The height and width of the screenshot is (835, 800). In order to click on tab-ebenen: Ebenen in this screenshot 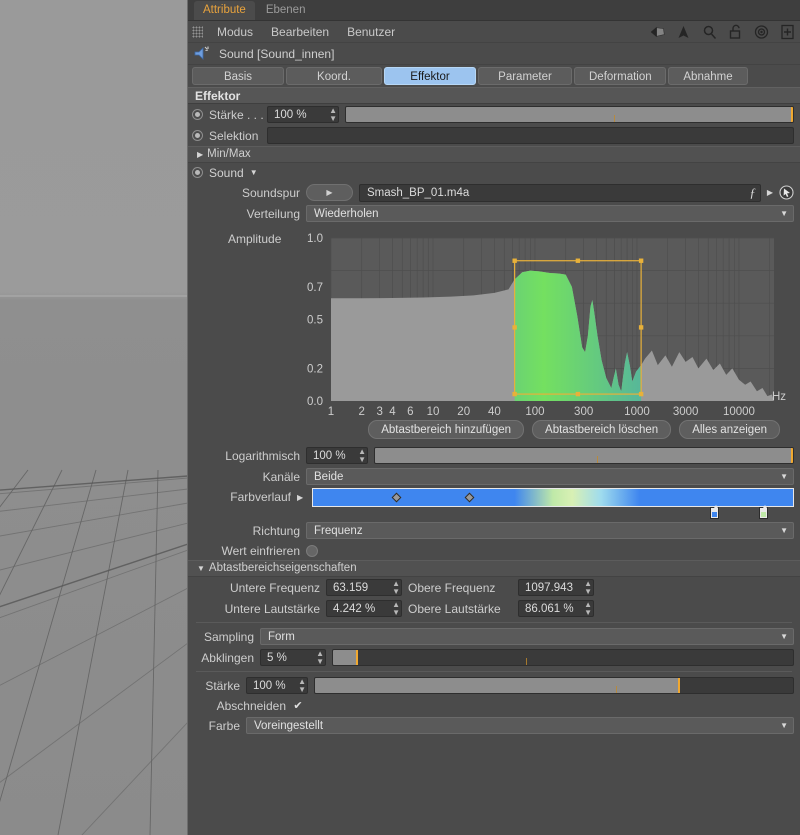, I will do `click(285, 10)`.